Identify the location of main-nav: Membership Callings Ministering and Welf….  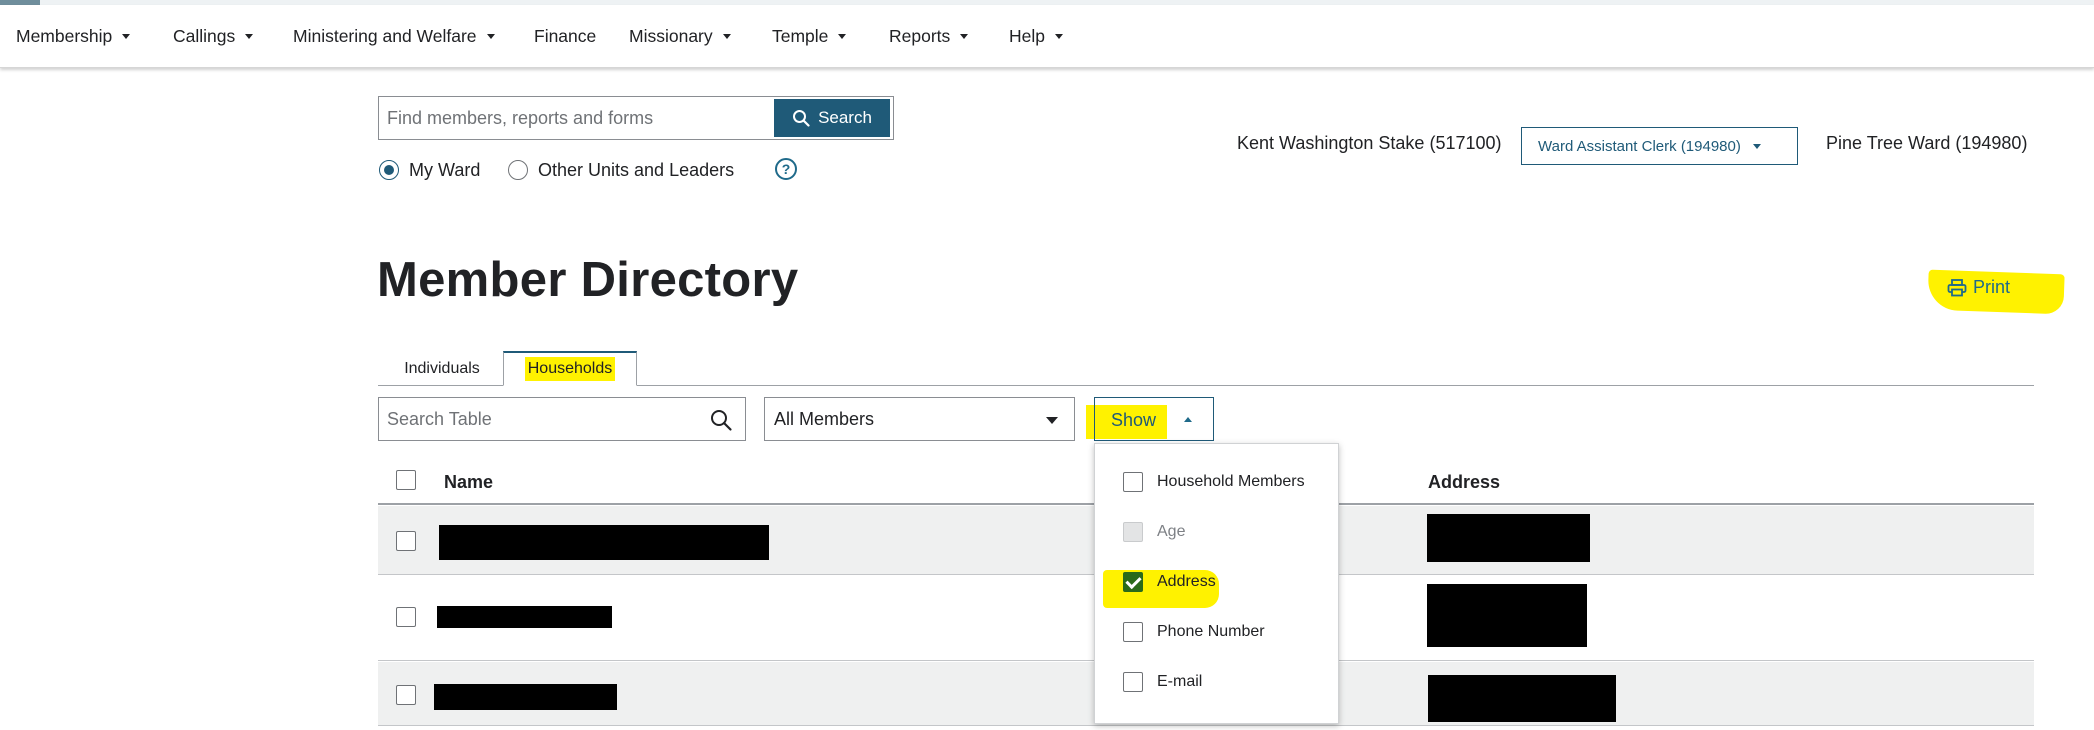
(1047, 36).